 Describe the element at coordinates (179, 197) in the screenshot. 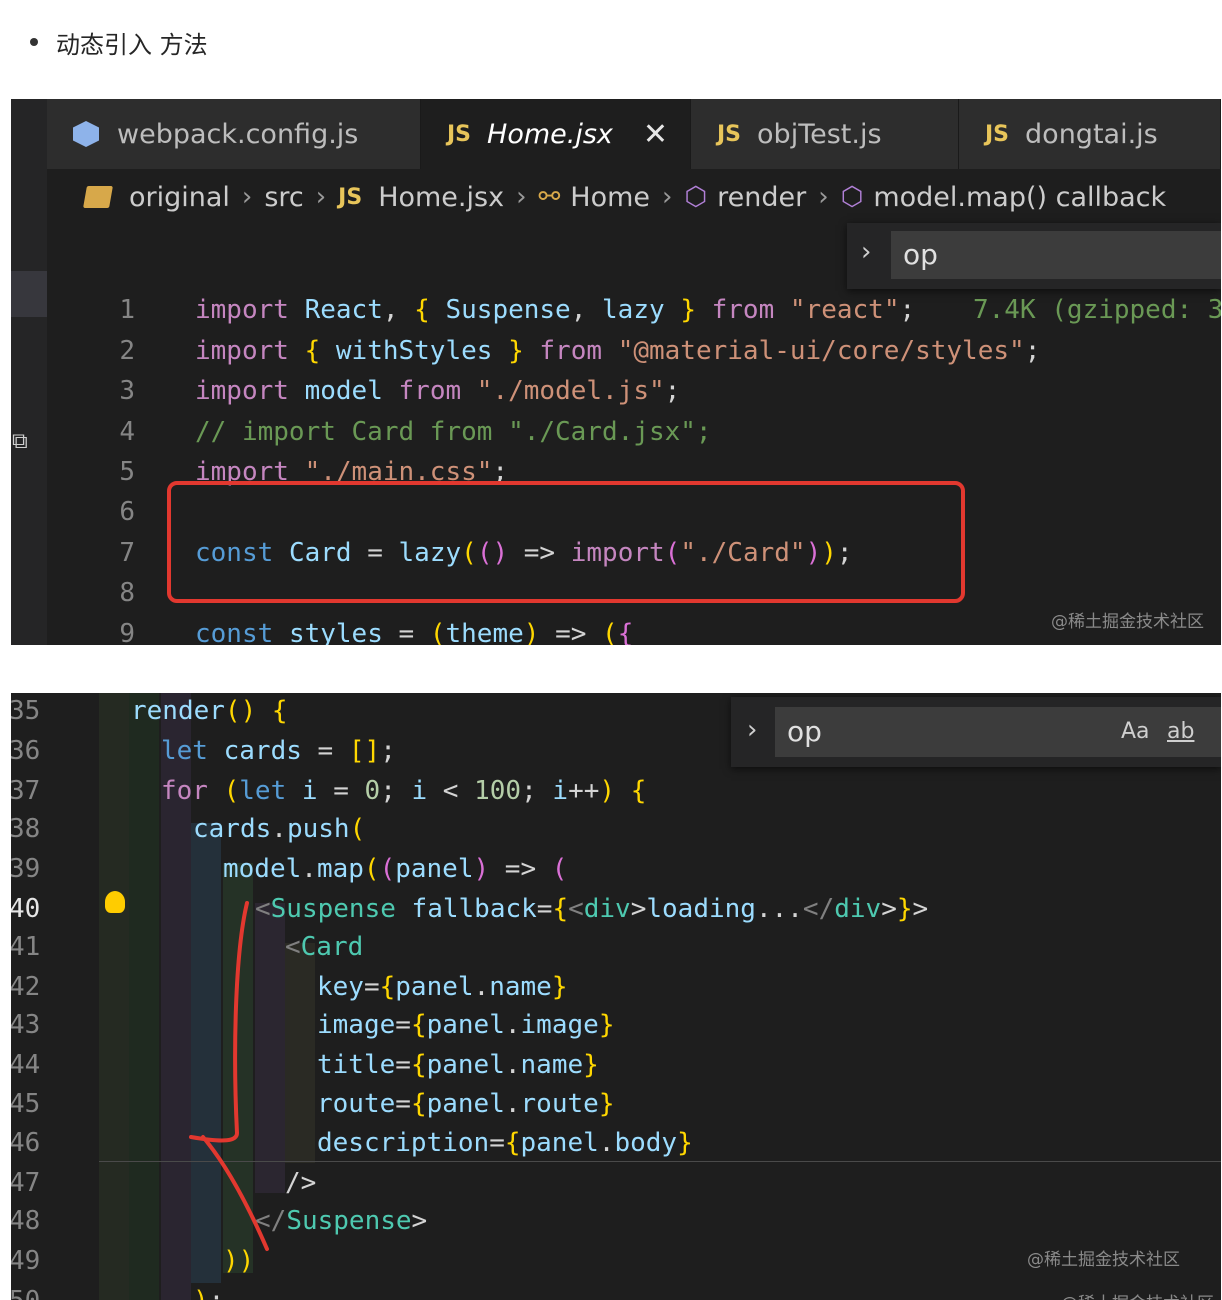

I see `breadcrumb-item-original: original` at that location.